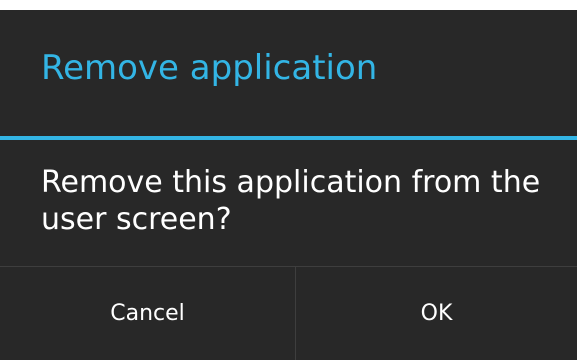 Image resolution: width=577 pixels, height=360 pixels. Describe the element at coordinates (147, 313) in the screenshot. I see `cancel-button: Cancel` at that location.